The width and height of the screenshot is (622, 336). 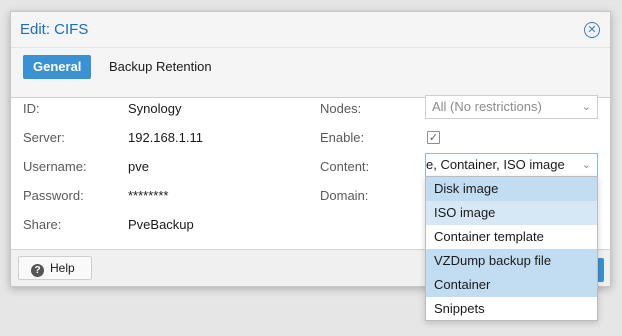 I want to click on enable-checkbox: ✓, so click(x=433, y=137).